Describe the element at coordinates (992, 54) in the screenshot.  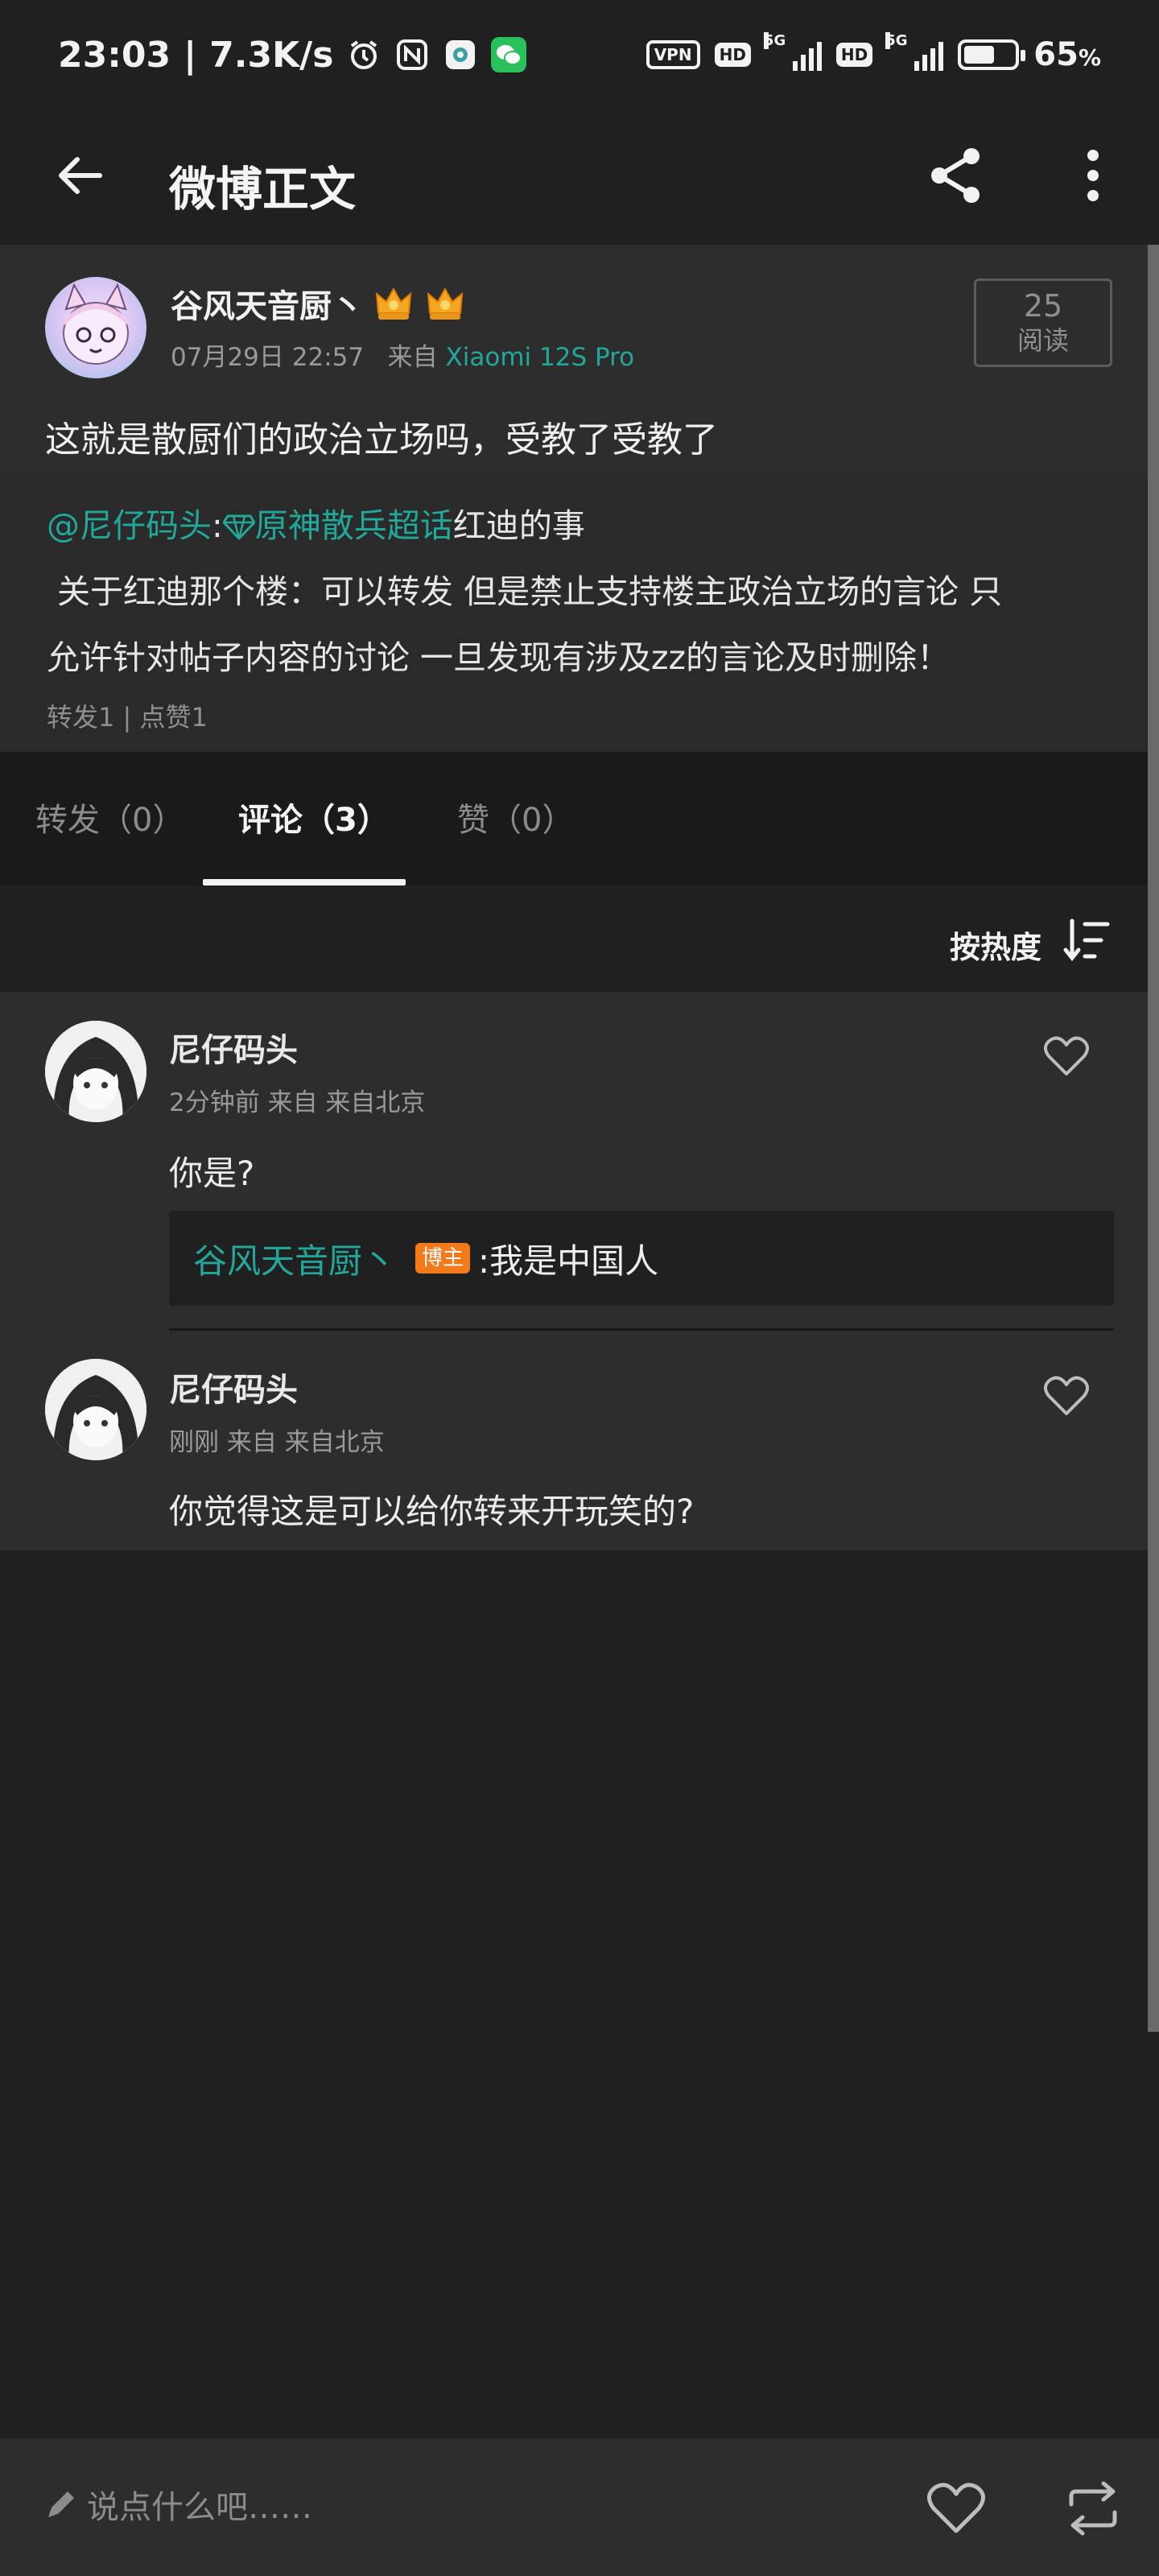
I see `battery-icon` at that location.